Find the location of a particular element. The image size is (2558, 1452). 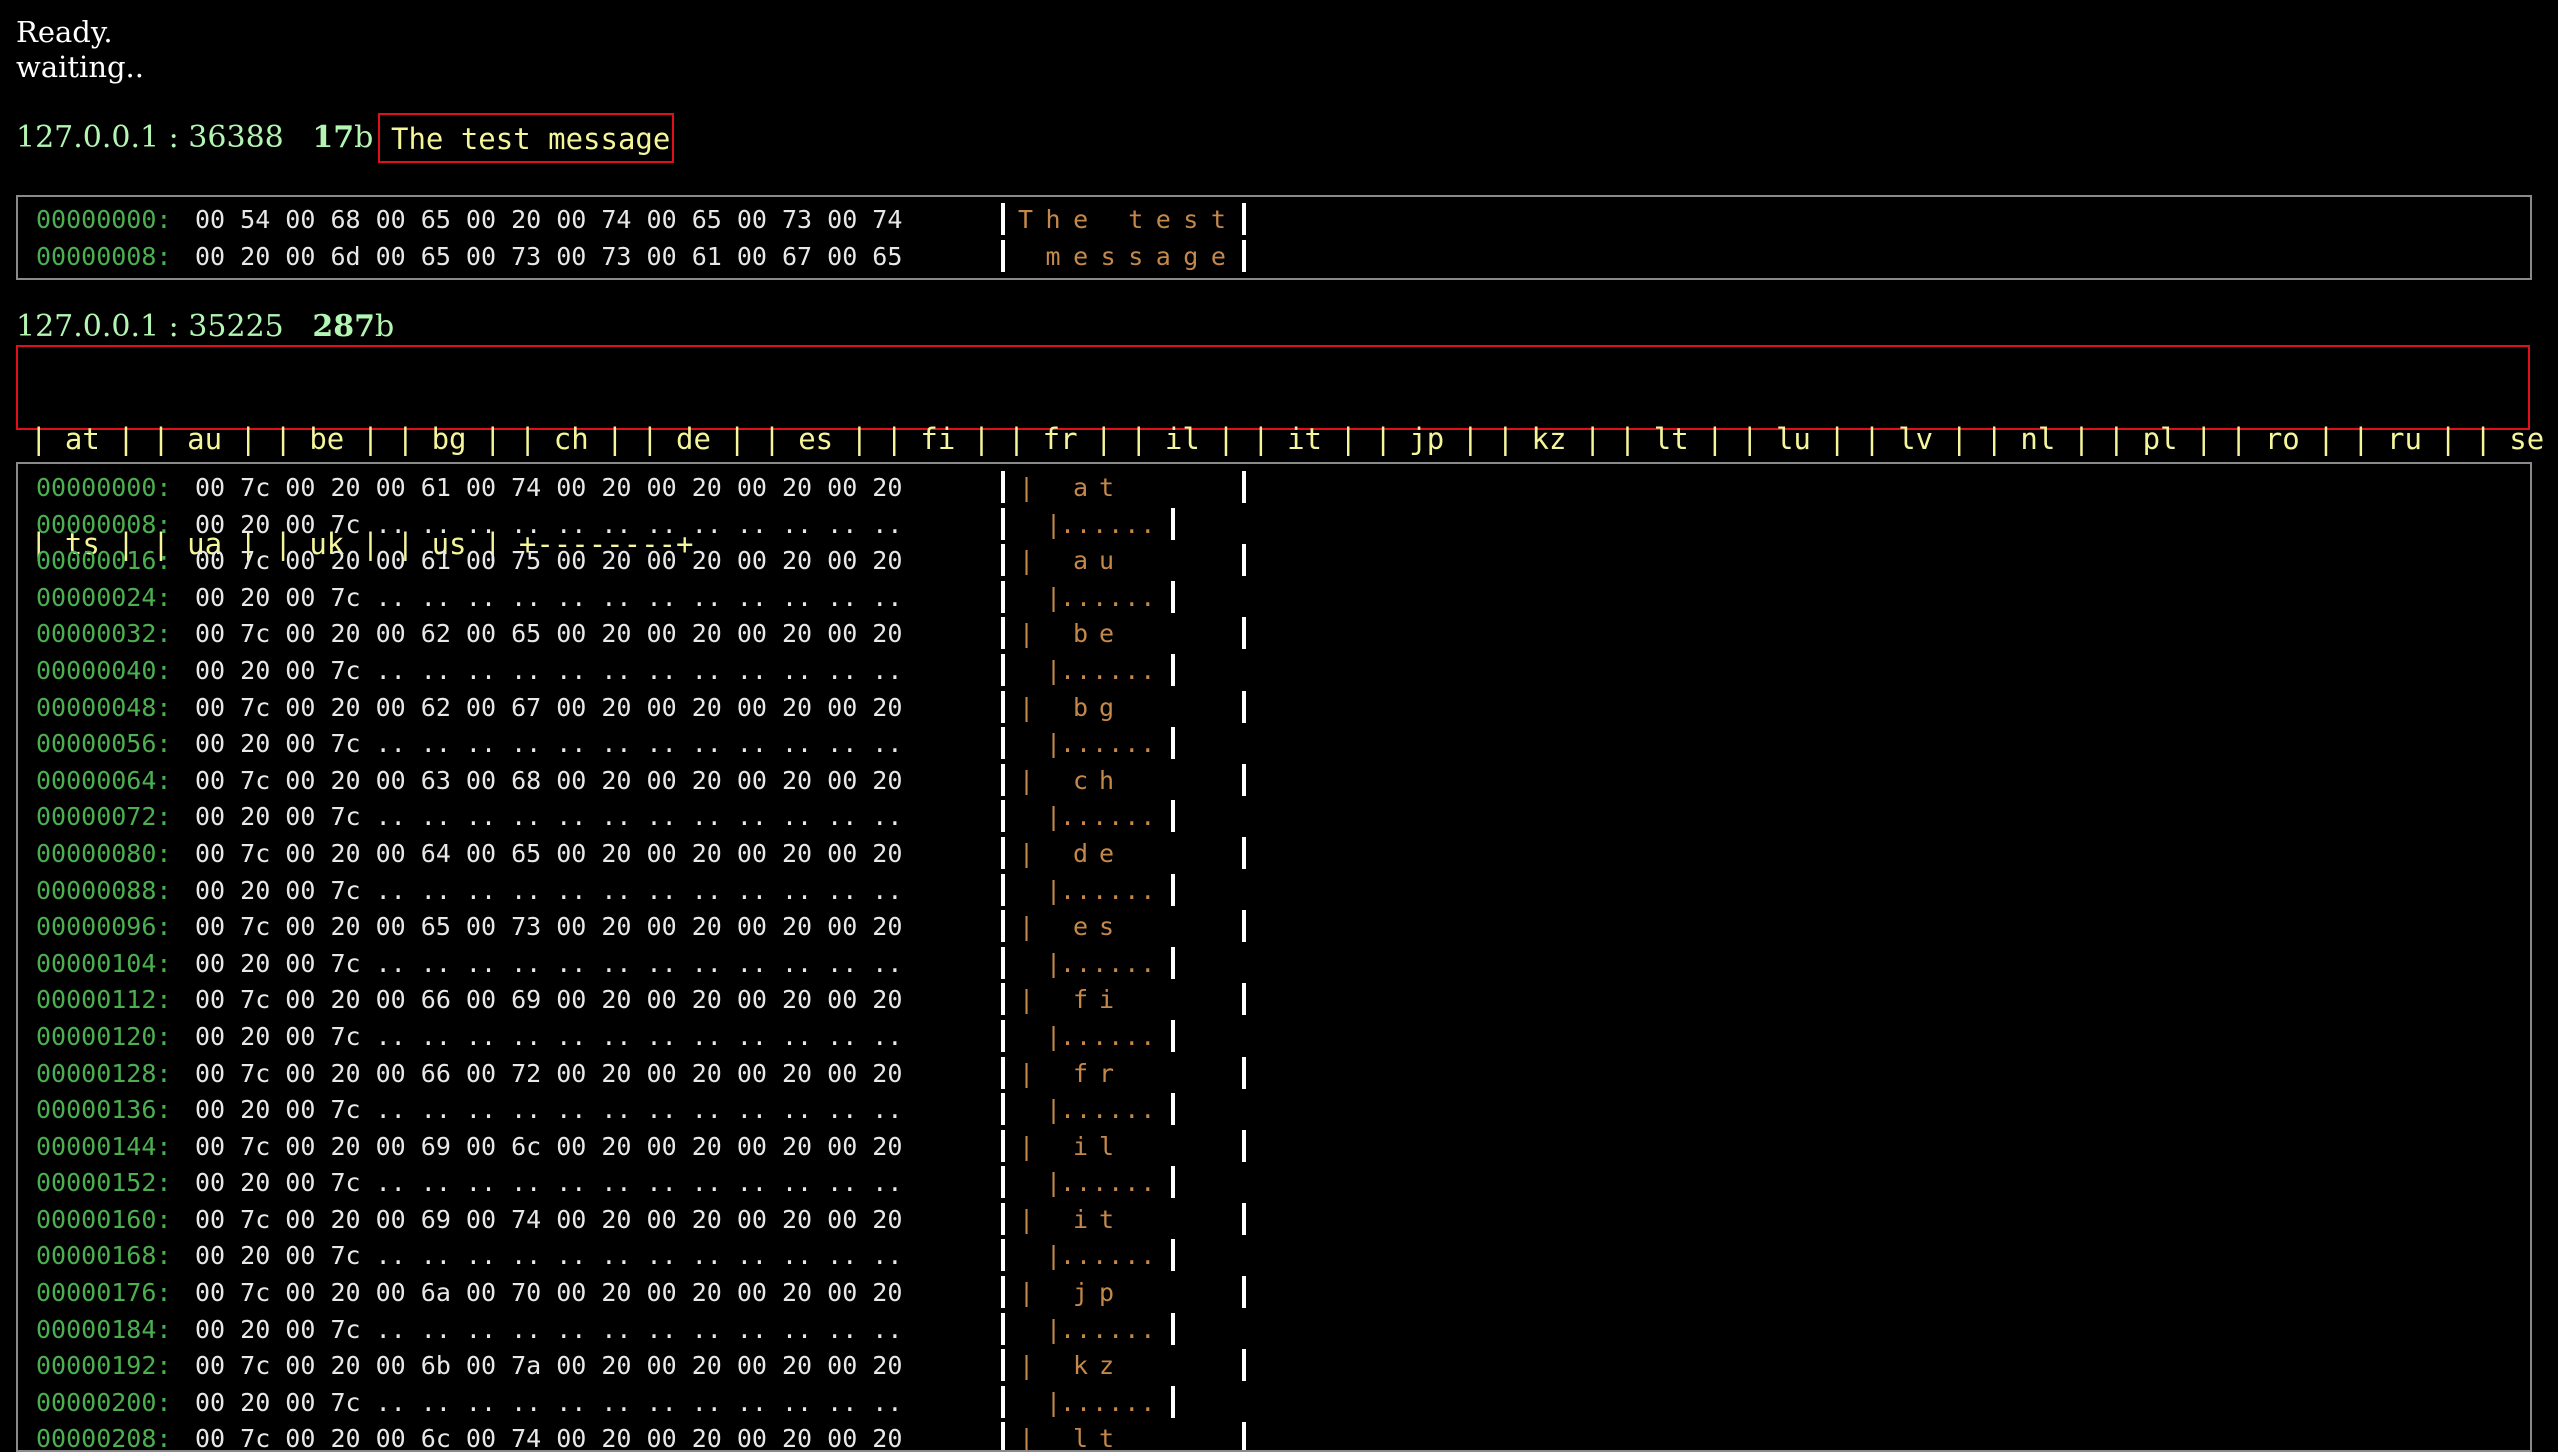

dump-offset: 00000152: is located at coordinates (104, 1183).